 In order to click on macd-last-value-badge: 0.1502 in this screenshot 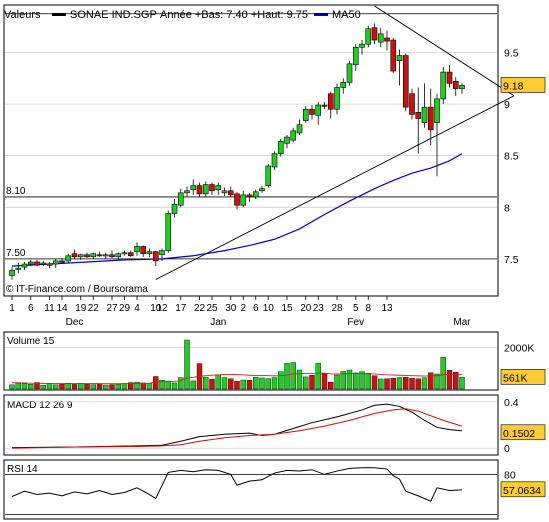, I will do `click(523, 432)`.